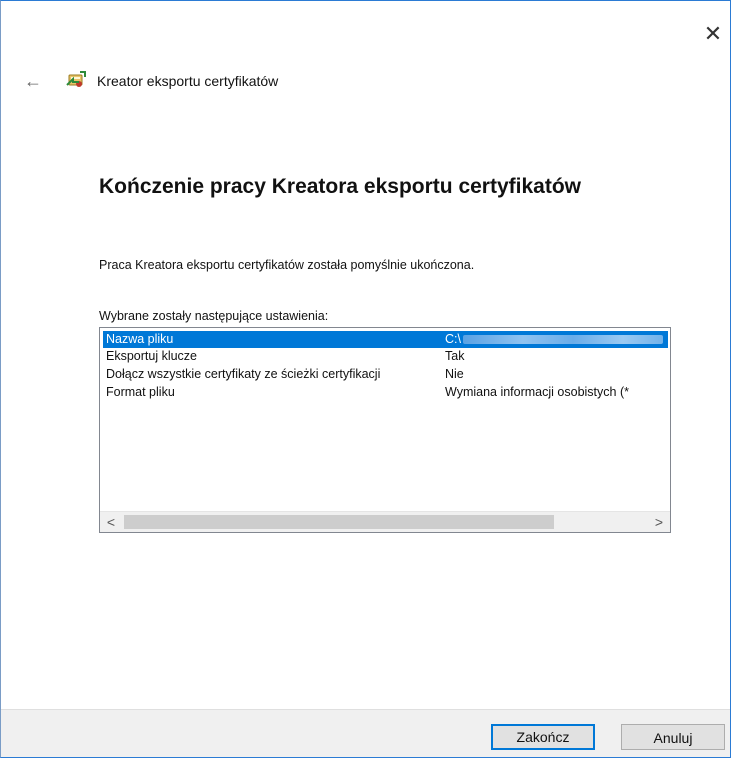  I want to click on wizard-title: Kreator eksportu certyfikatów, so click(188, 81).